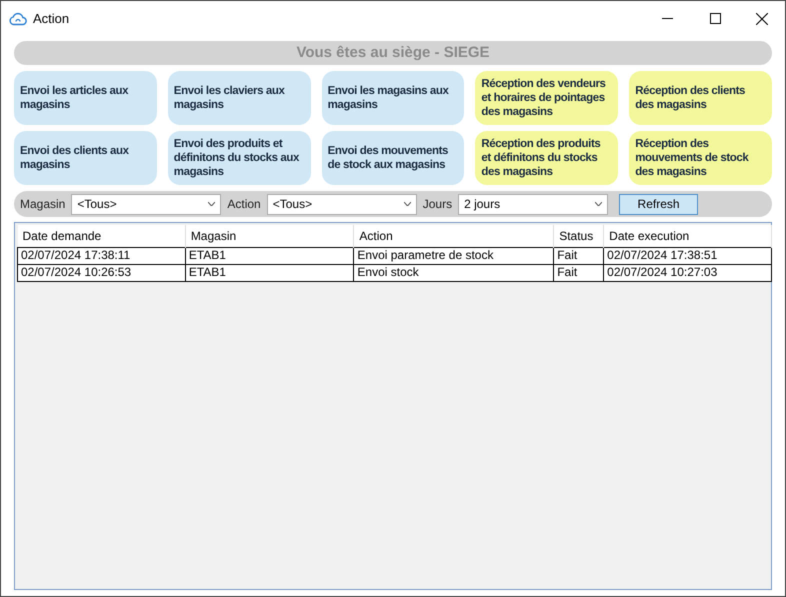 The image size is (786, 597). What do you see at coordinates (85, 98) in the screenshot?
I see `action-button: Envoi les articles aux magasins` at bounding box center [85, 98].